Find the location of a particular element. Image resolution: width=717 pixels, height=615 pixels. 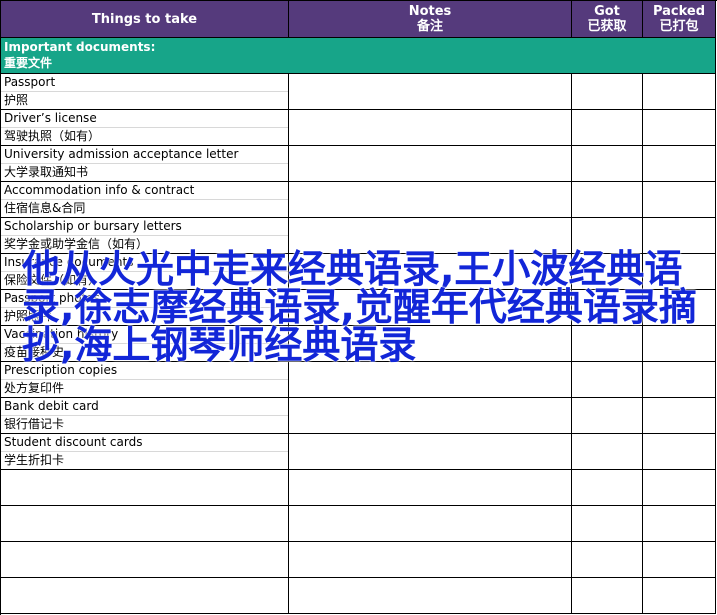

item-en: Passport photos is located at coordinates (144, 299).